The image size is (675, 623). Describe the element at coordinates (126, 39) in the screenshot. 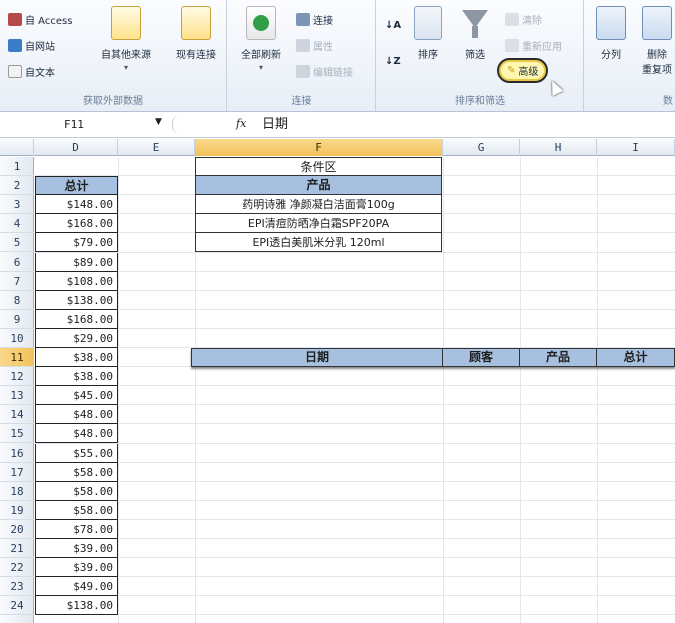

I see `from-other-sources-button: 自其他来源 ▾` at that location.